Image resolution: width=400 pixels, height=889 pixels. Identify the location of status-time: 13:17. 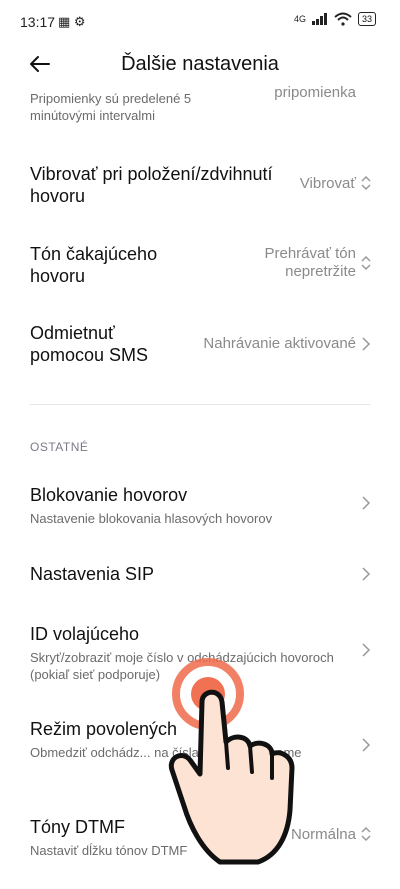
(38, 22).